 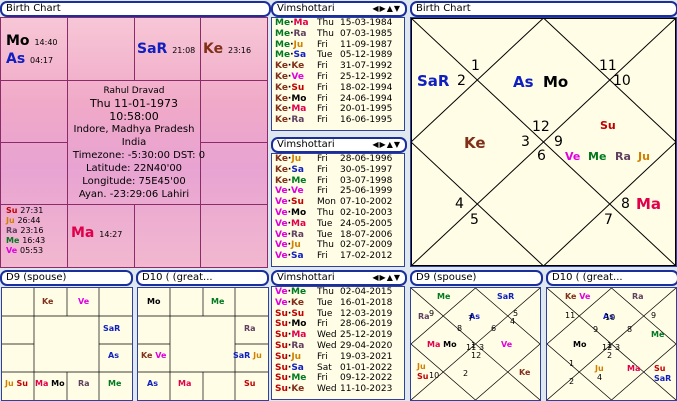 I want to click on dasha-row: Su·Sa Sat 01-01-2022, so click(x=333, y=368).